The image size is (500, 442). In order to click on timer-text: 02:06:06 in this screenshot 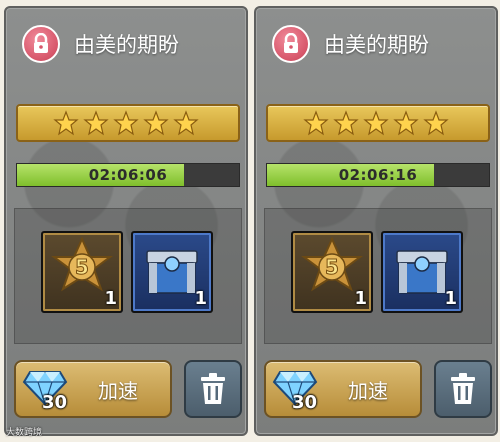, I will do `click(128, 175)`.